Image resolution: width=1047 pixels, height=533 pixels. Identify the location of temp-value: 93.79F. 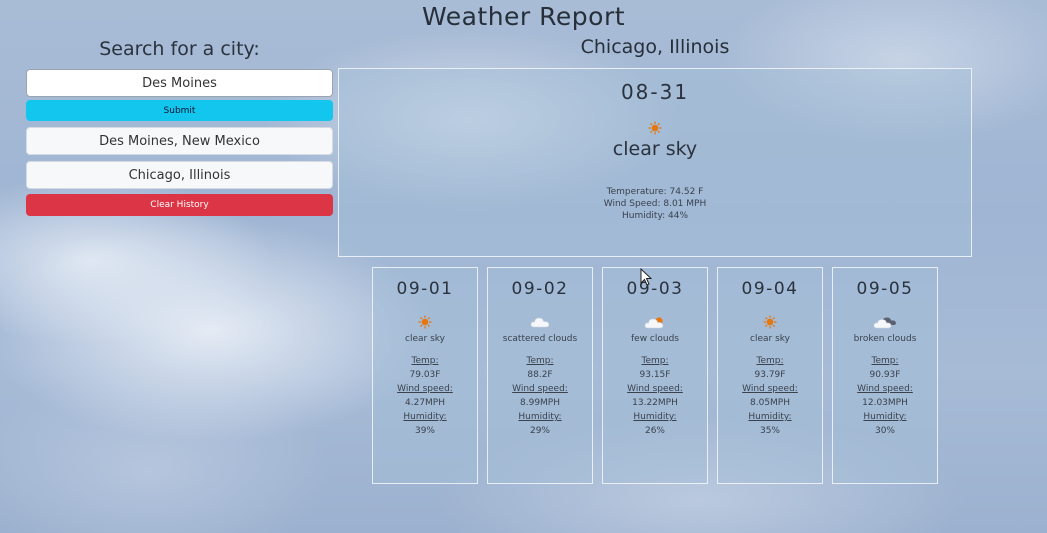
(770, 375).